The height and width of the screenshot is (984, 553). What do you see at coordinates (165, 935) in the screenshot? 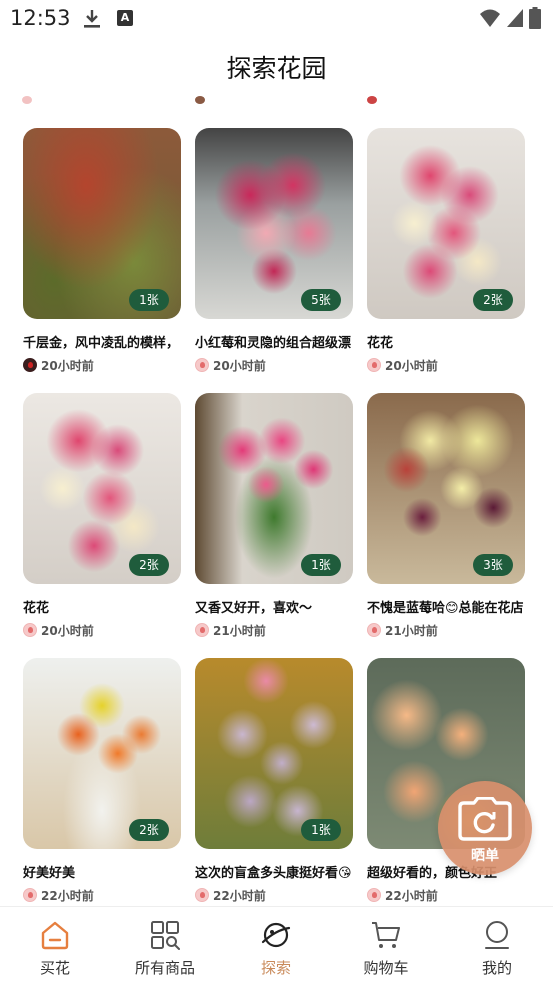
I see `grid-search-icon` at bounding box center [165, 935].